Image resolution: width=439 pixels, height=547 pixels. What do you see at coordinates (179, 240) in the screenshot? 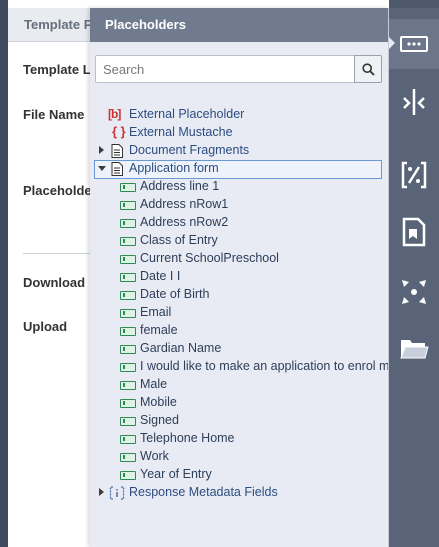
I see `field-label: Class of Entry` at bounding box center [179, 240].